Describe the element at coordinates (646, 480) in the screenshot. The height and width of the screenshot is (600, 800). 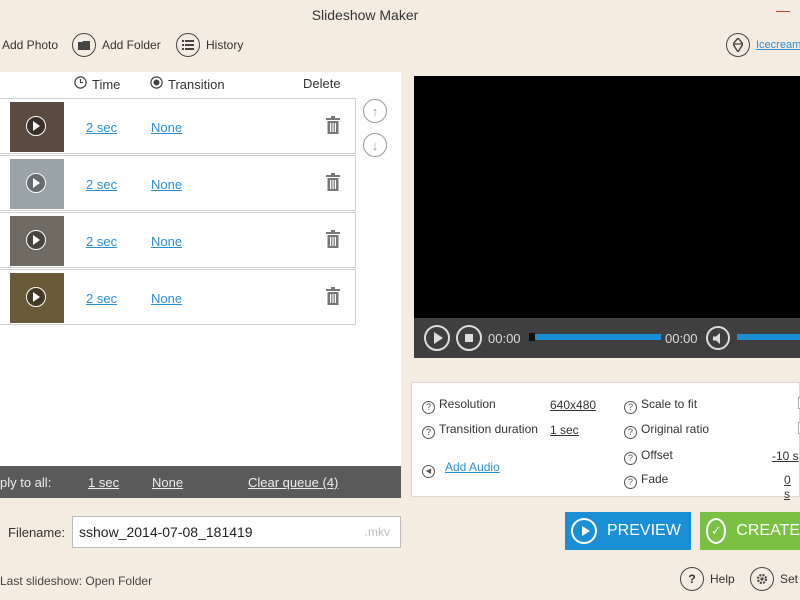
I see `fade-row: ? Fade` at that location.